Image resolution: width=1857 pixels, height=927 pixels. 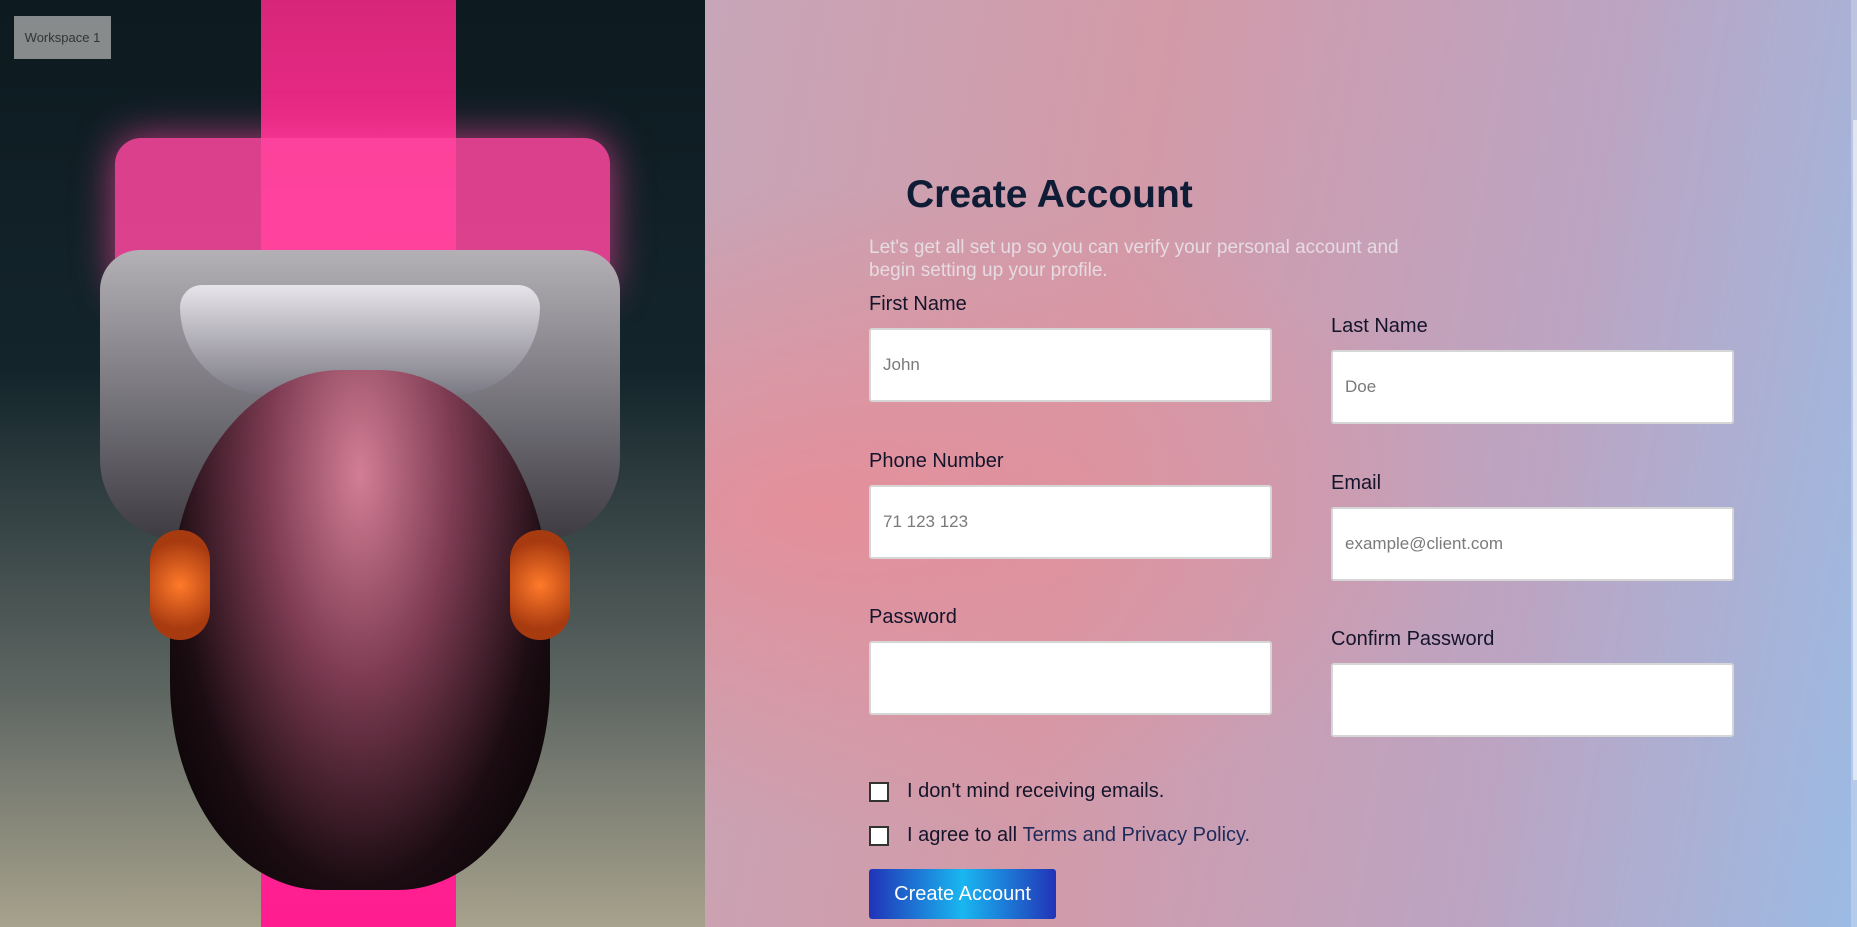 What do you see at coordinates (1532, 387) in the screenshot?
I see `last-name-input` at bounding box center [1532, 387].